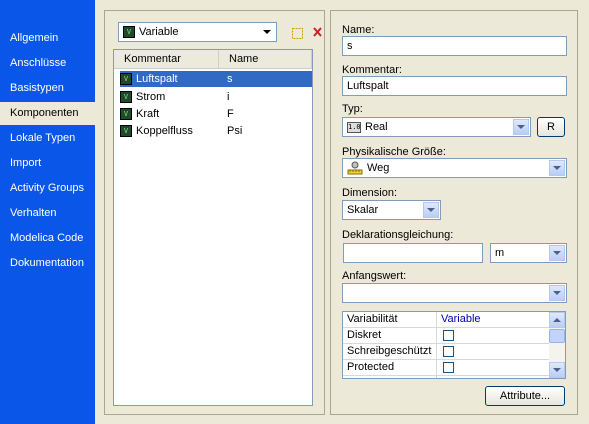  Describe the element at coordinates (372, 70) in the screenshot. I see `comment-label: Kommentar:` at that location.